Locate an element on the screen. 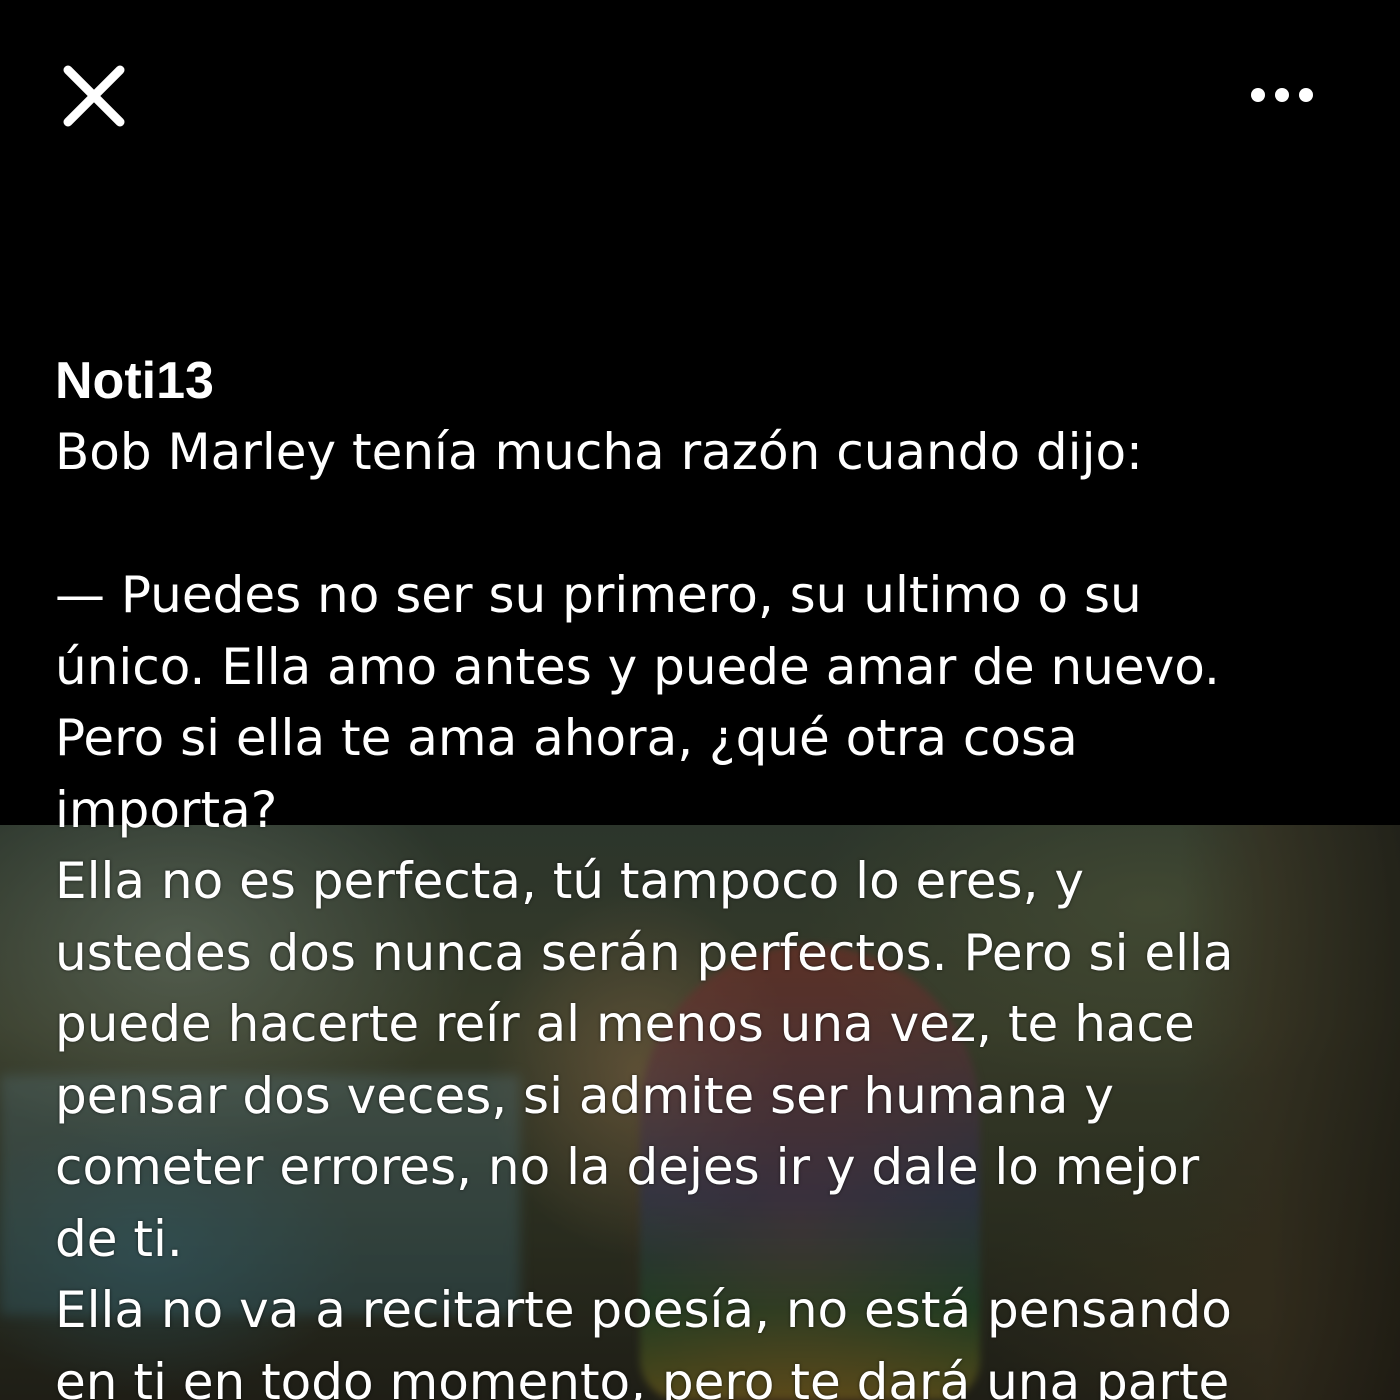  top-bar is located at coordinates (700, 95).